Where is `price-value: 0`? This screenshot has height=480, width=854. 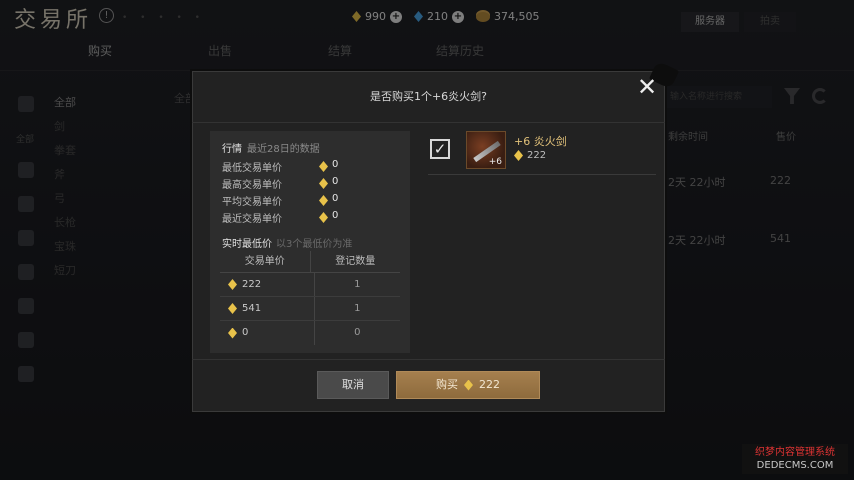
price-value: 0 is located at coordinates (245, 332).